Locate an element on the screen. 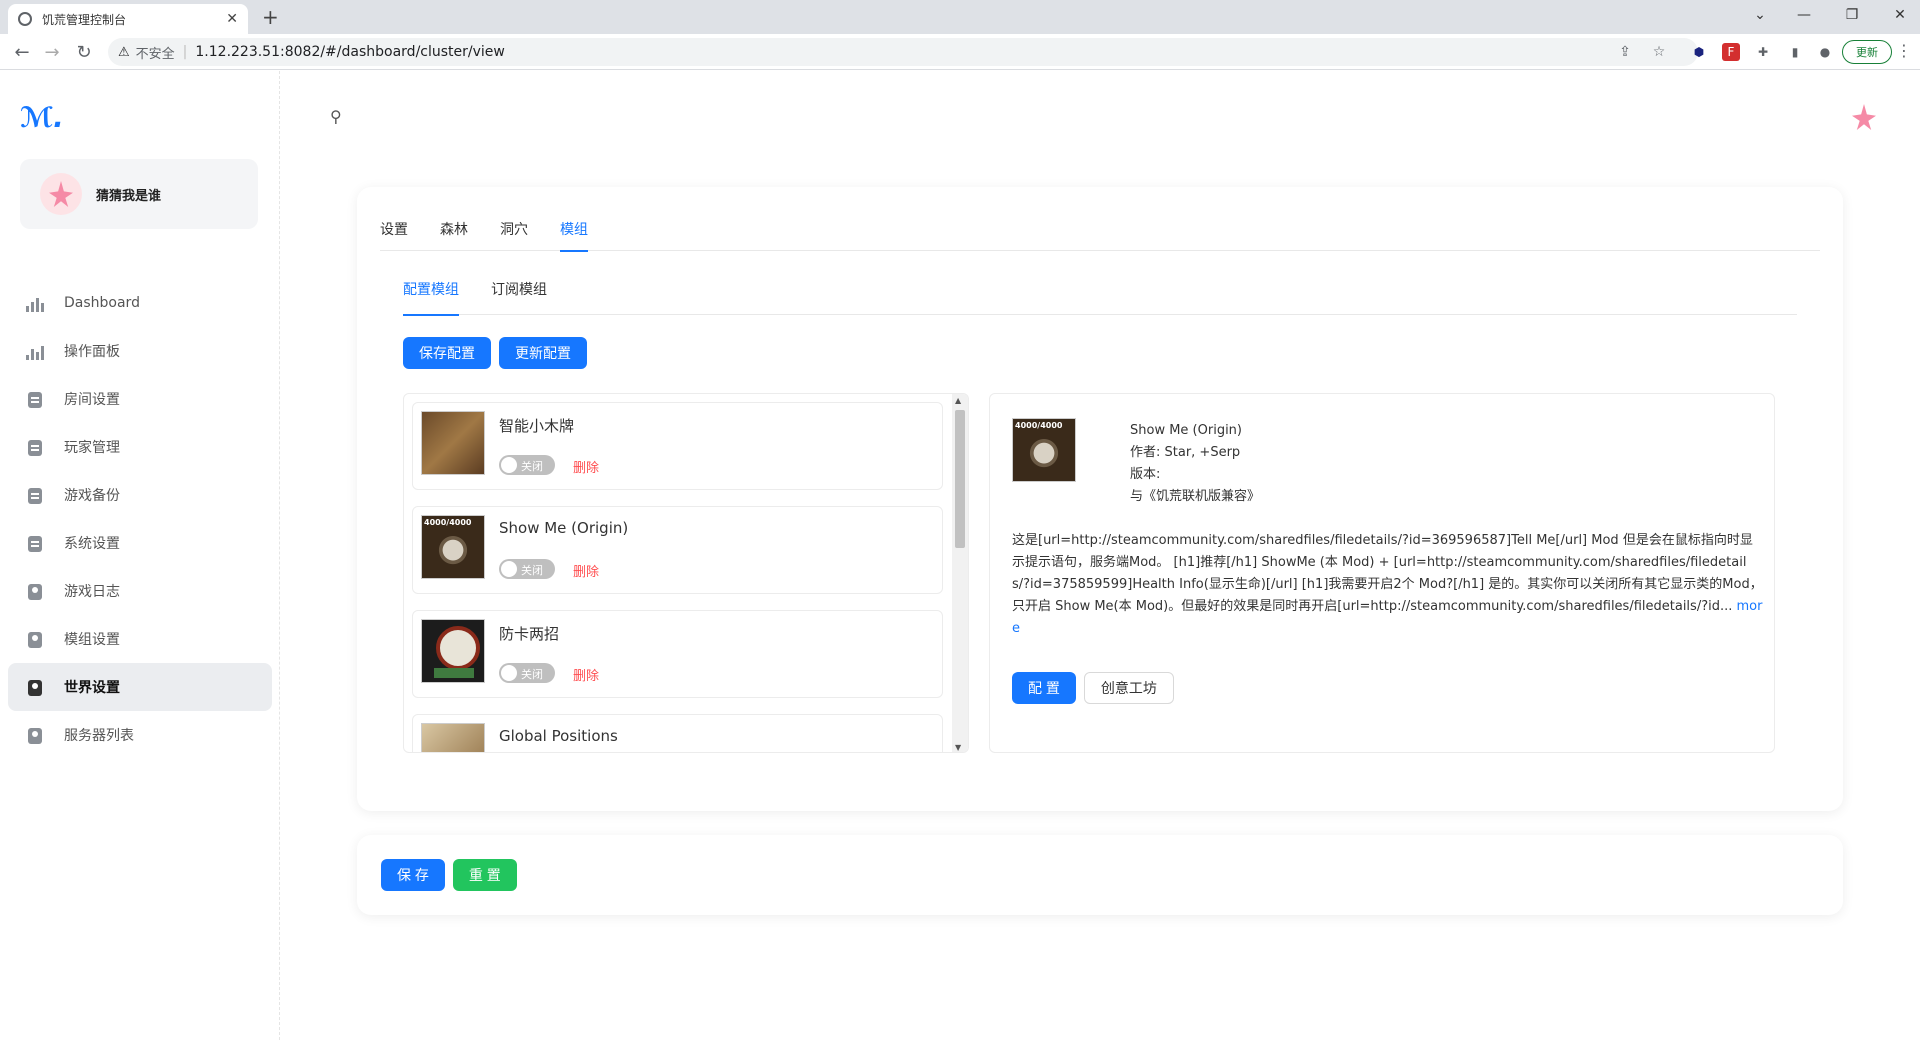 The width and height of the screenshot is (1920, 1040). tab-title: 饥荒管理控制台 is located at coordinates (84, 19).